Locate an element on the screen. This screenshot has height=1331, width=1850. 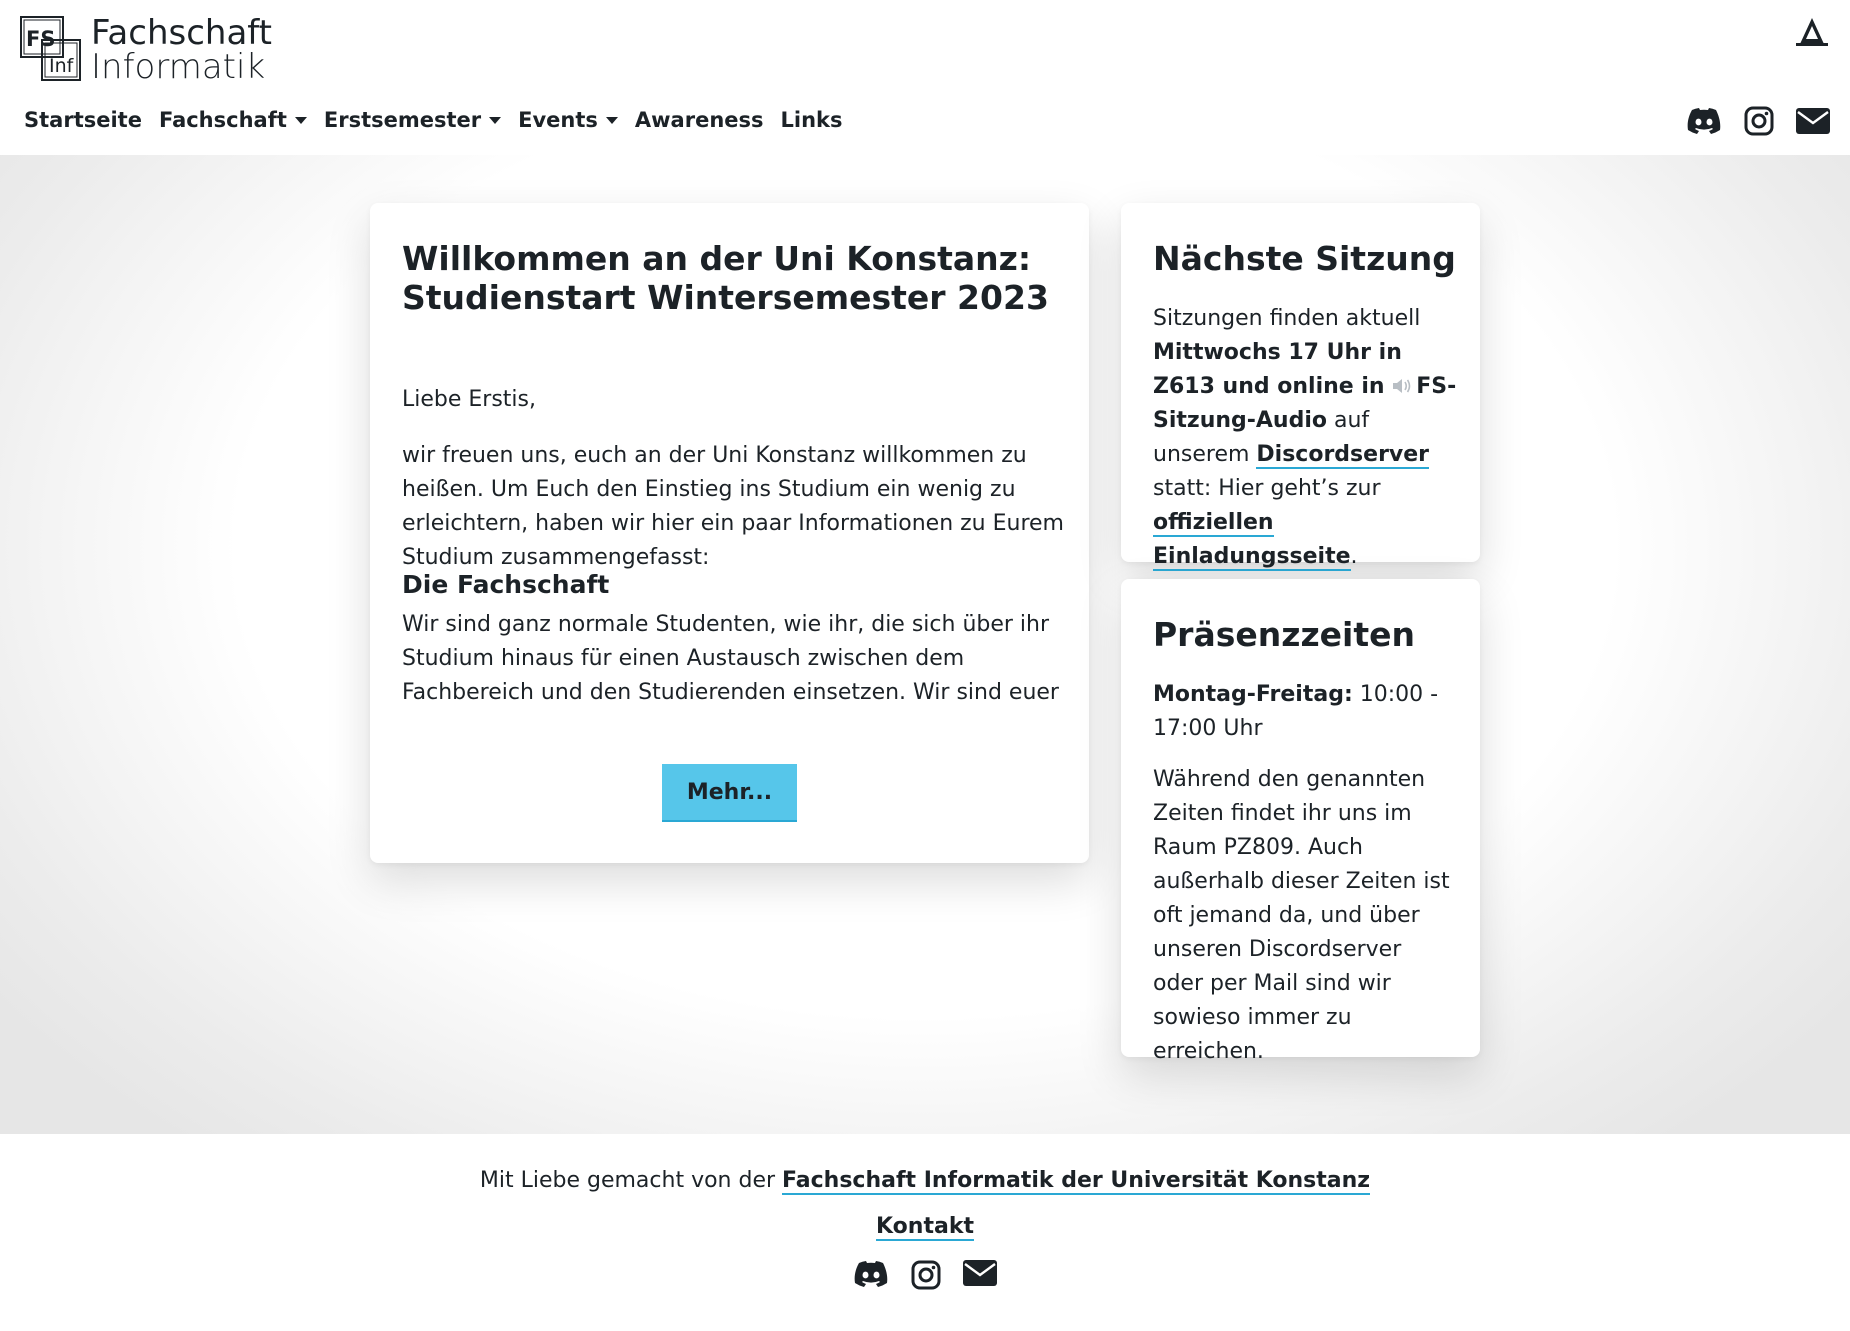
footer-contact: Kontakt is located at coordinates (925, 1227).